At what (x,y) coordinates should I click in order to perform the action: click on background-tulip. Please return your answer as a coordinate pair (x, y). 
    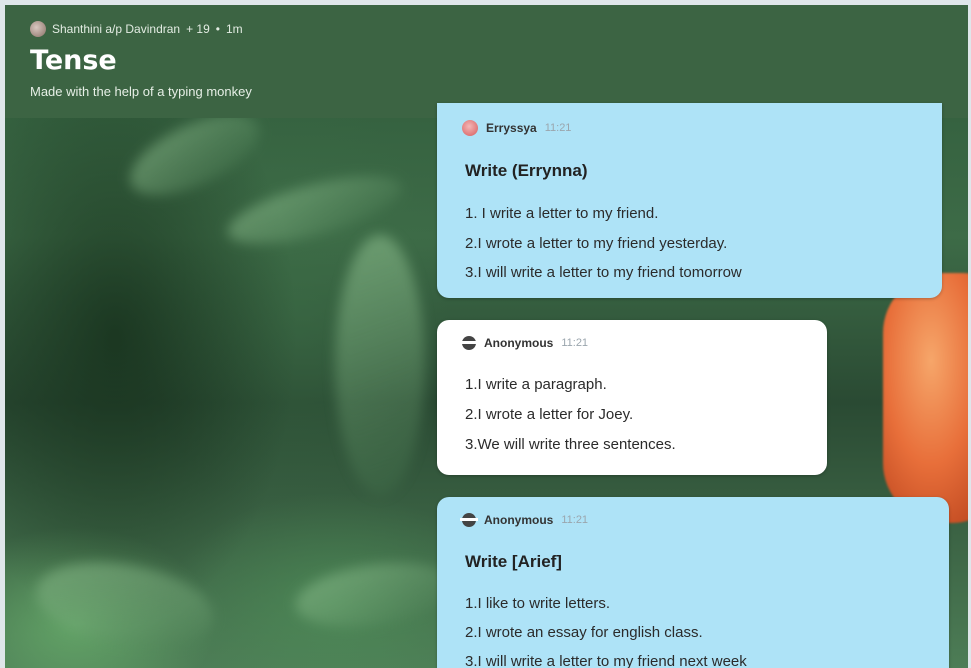
    Looking at the image, I should click on (925, 398).